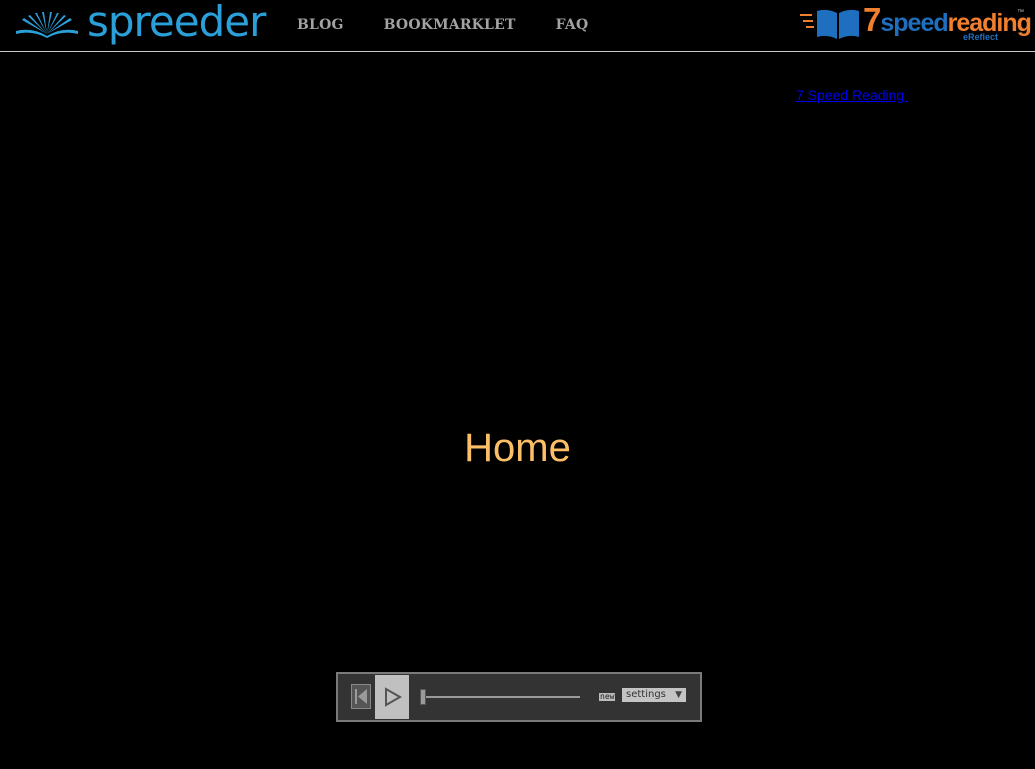 The height and width of the screenshot is (769, 1035). What do you see at coordinates (47, 25) in the screenshot?
I see `open-book-icon` at bounding box center [47, 25].